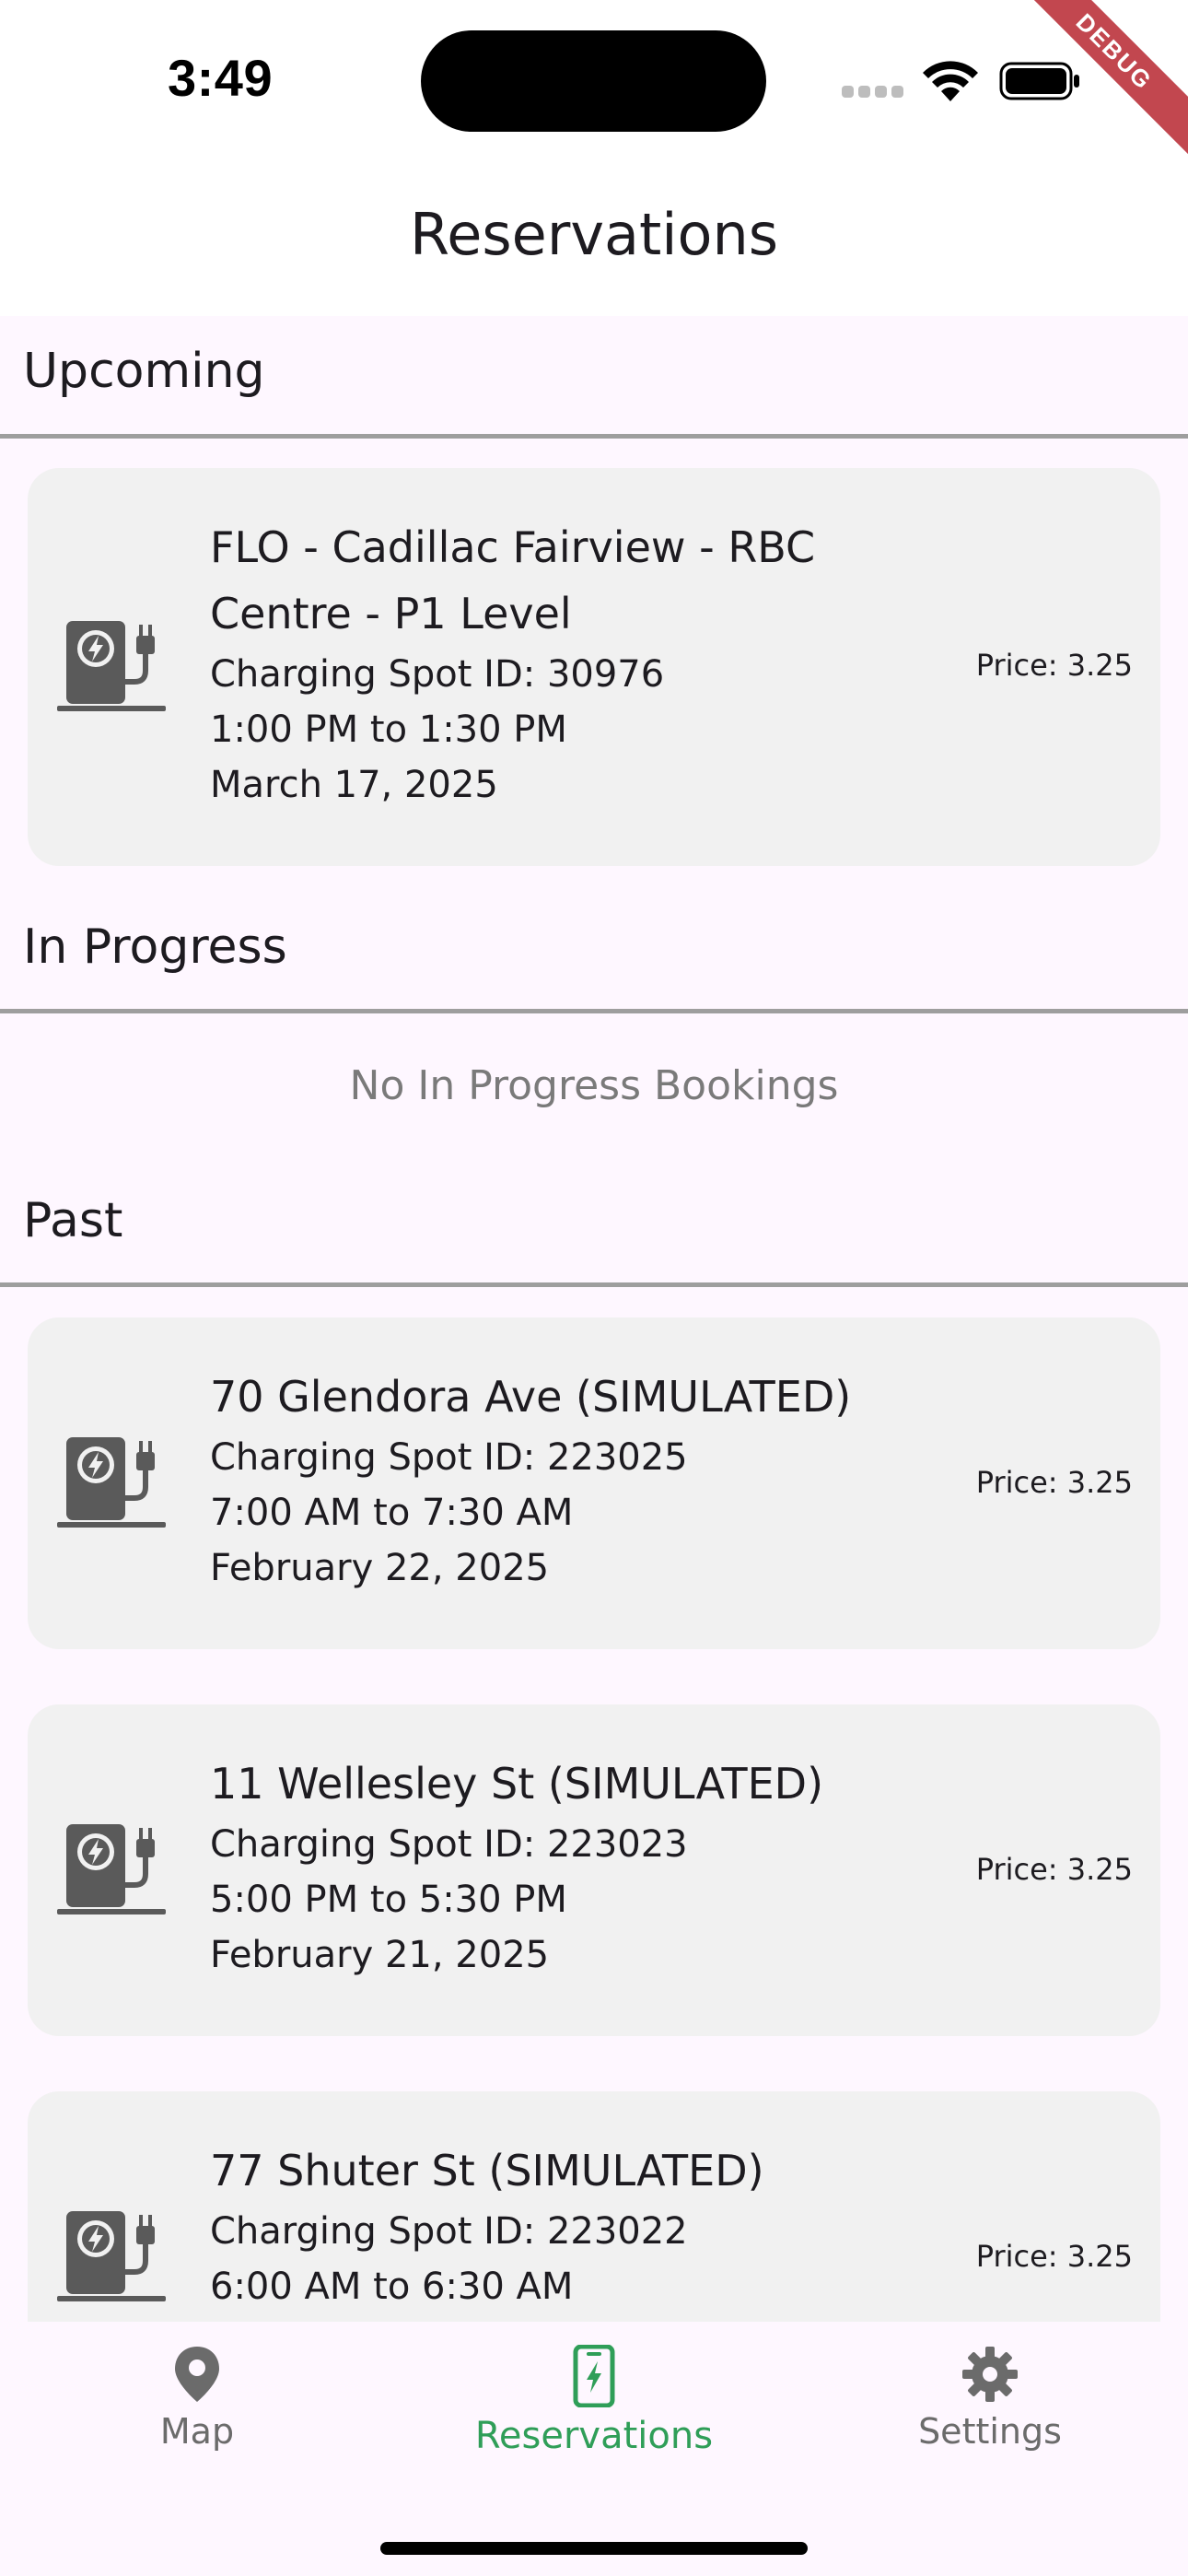 This screenshot has height=2576, width=1188. What do you see at coordinates (594, 2376) in the screenshot?
I see `charging-phone-icon` at bounding box center [594, 2376].